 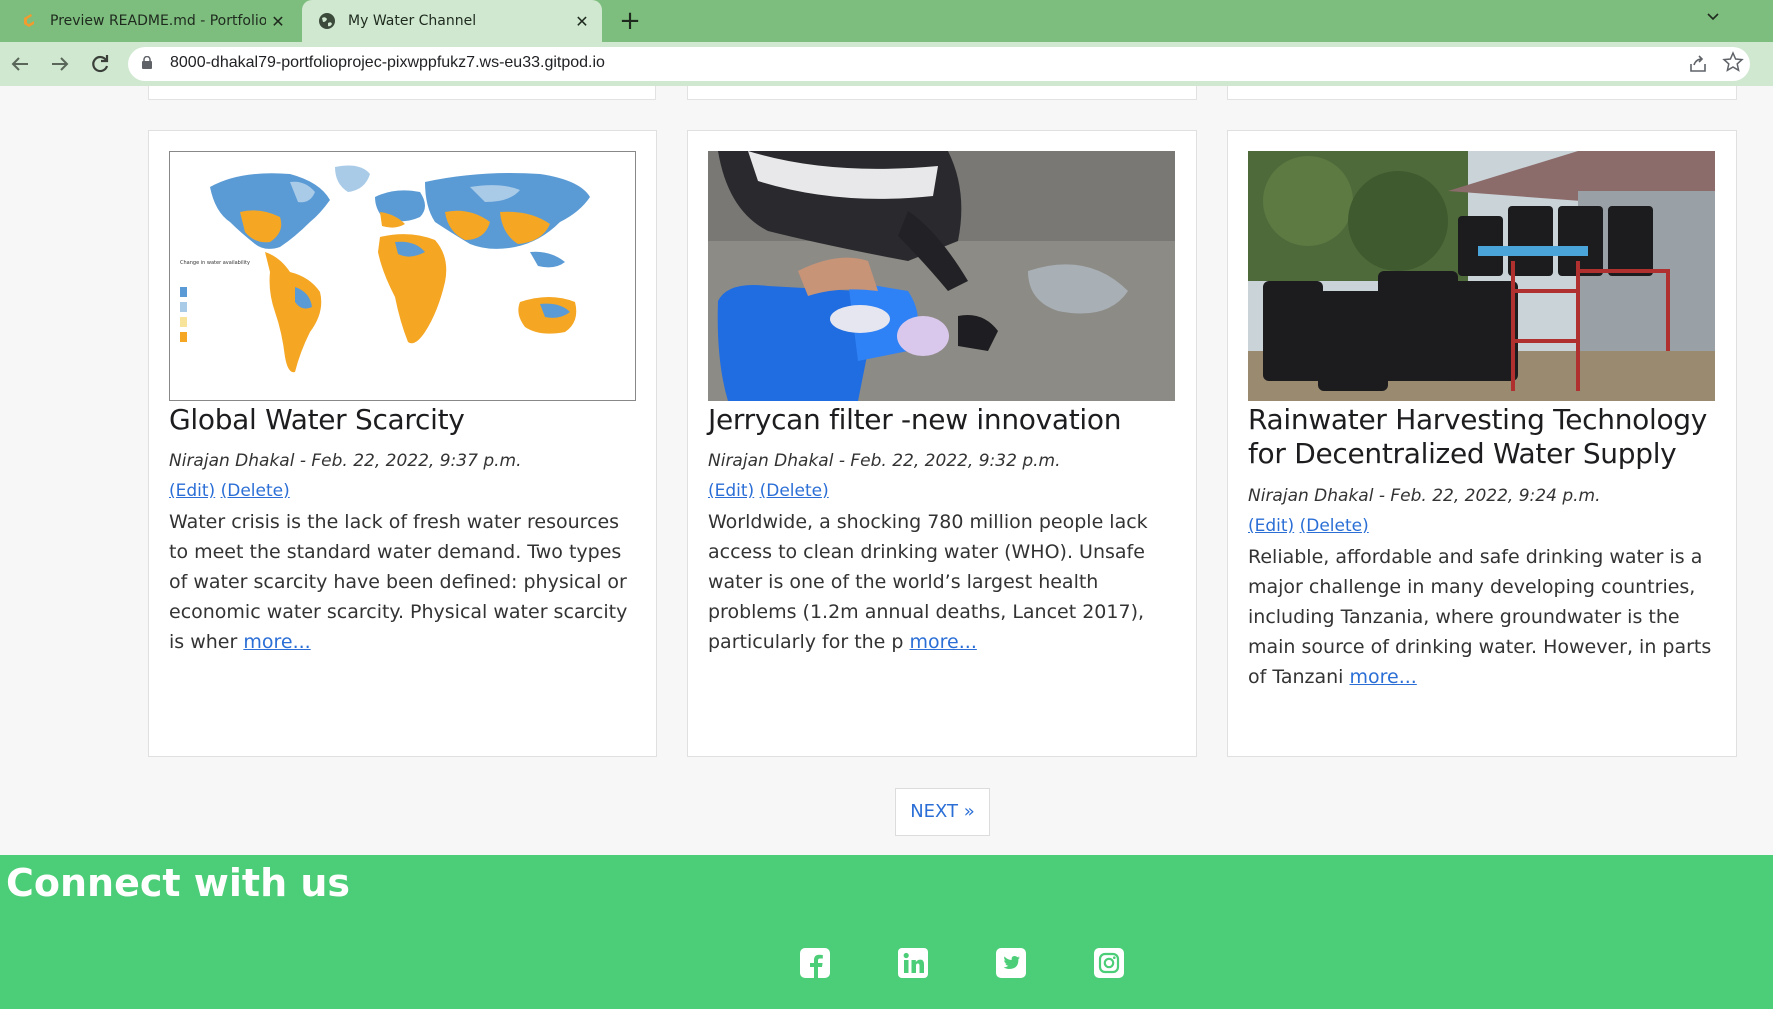 I want to click on world-water-map-image: Change in water availability, so click(x=402, y=276).